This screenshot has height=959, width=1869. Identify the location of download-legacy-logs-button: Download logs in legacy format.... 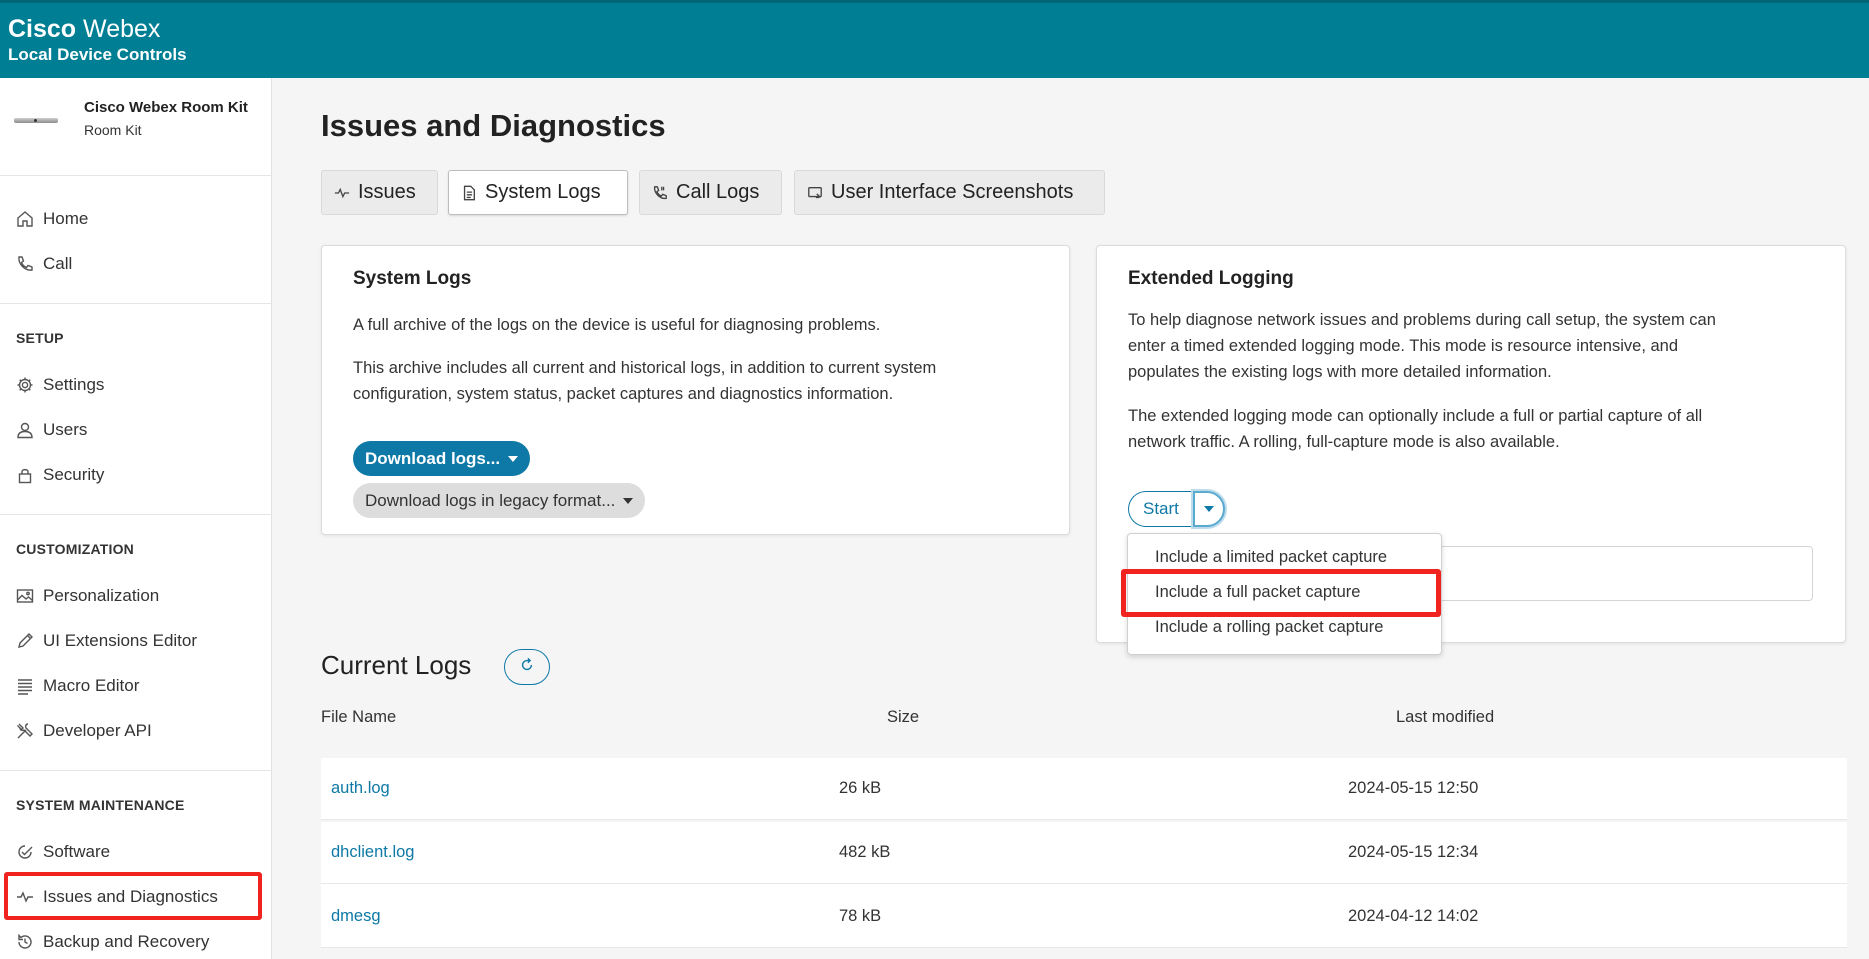
(499, 500).